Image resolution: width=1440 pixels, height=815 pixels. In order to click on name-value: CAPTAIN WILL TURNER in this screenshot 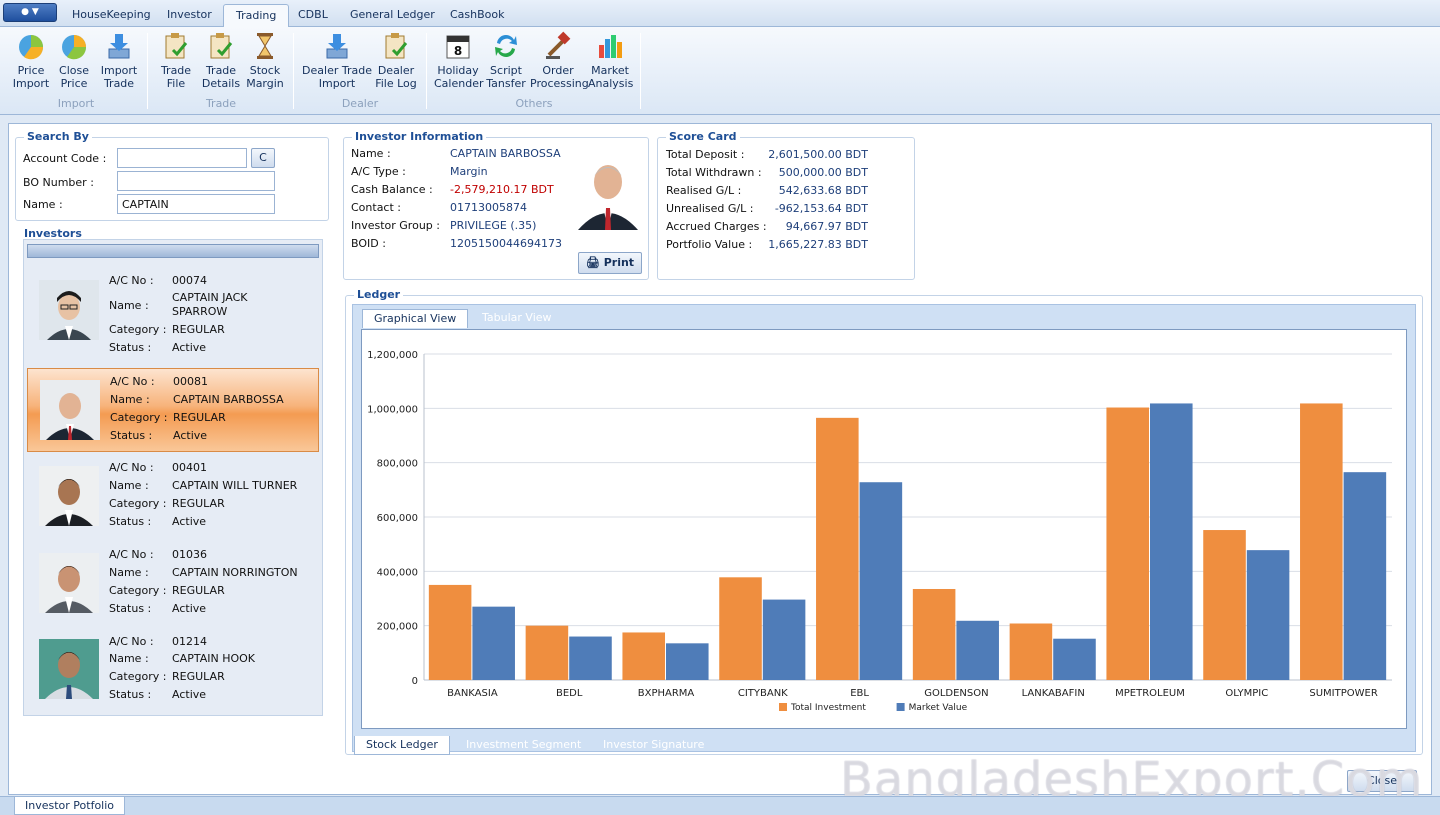, I will do `click(235, 485)`.